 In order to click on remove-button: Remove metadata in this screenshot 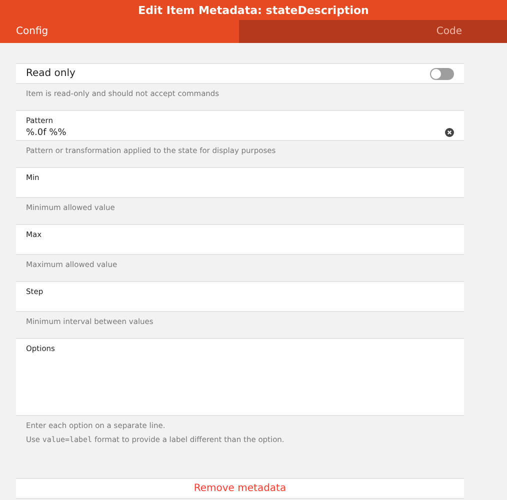, I will do `click(240, 488)`.